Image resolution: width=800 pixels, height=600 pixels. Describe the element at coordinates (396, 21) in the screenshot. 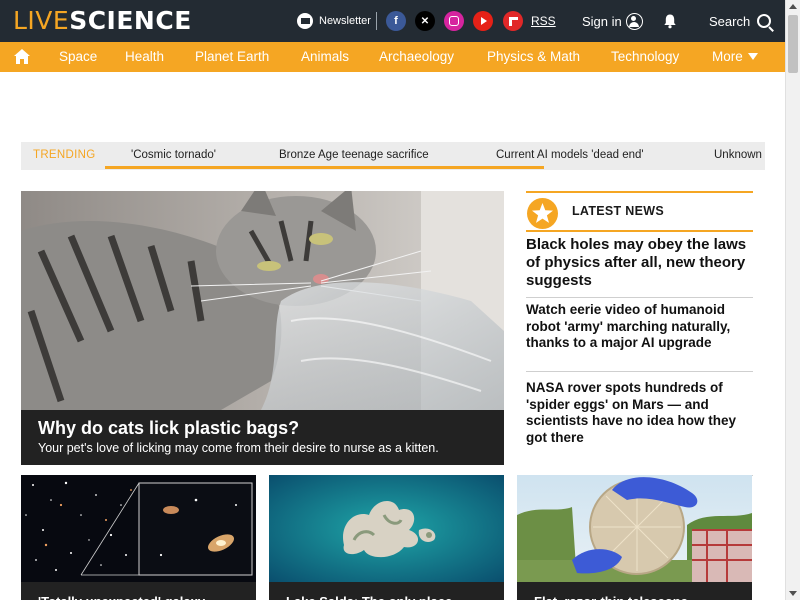

I see `facebook-icon: f` at that location.